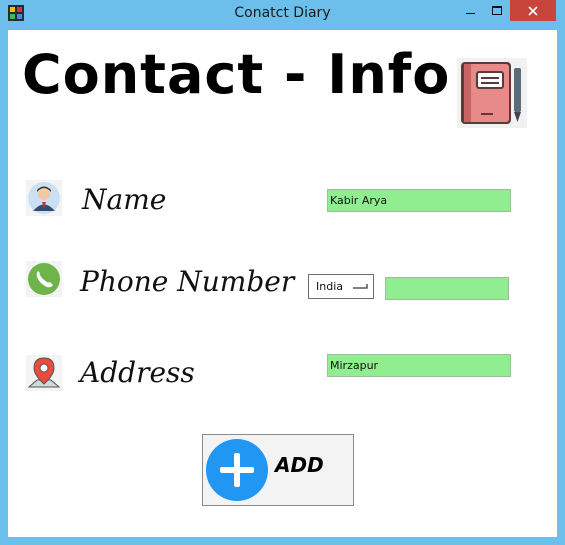 The height and width of the screenshot is (545, 565). What do you see at coordinates (299, 465) in the screenshot?
I see `add-button-label: ADD` at bounding box center [299, 465].